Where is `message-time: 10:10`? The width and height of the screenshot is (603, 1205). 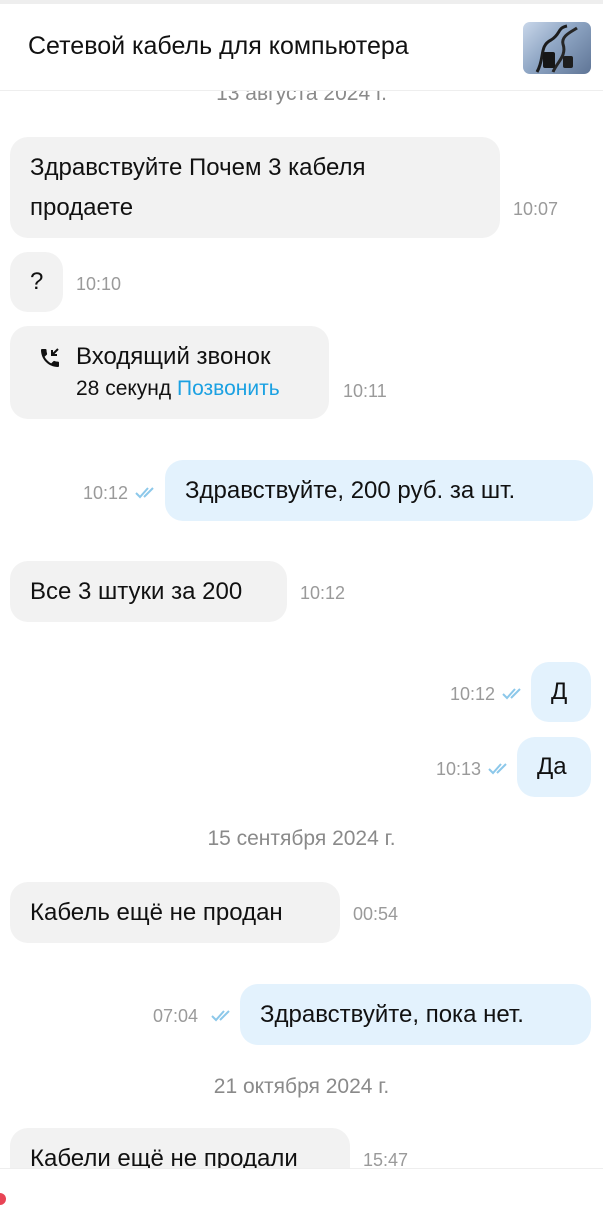 message-time: 10:10 is located at coordinates (99, 284).